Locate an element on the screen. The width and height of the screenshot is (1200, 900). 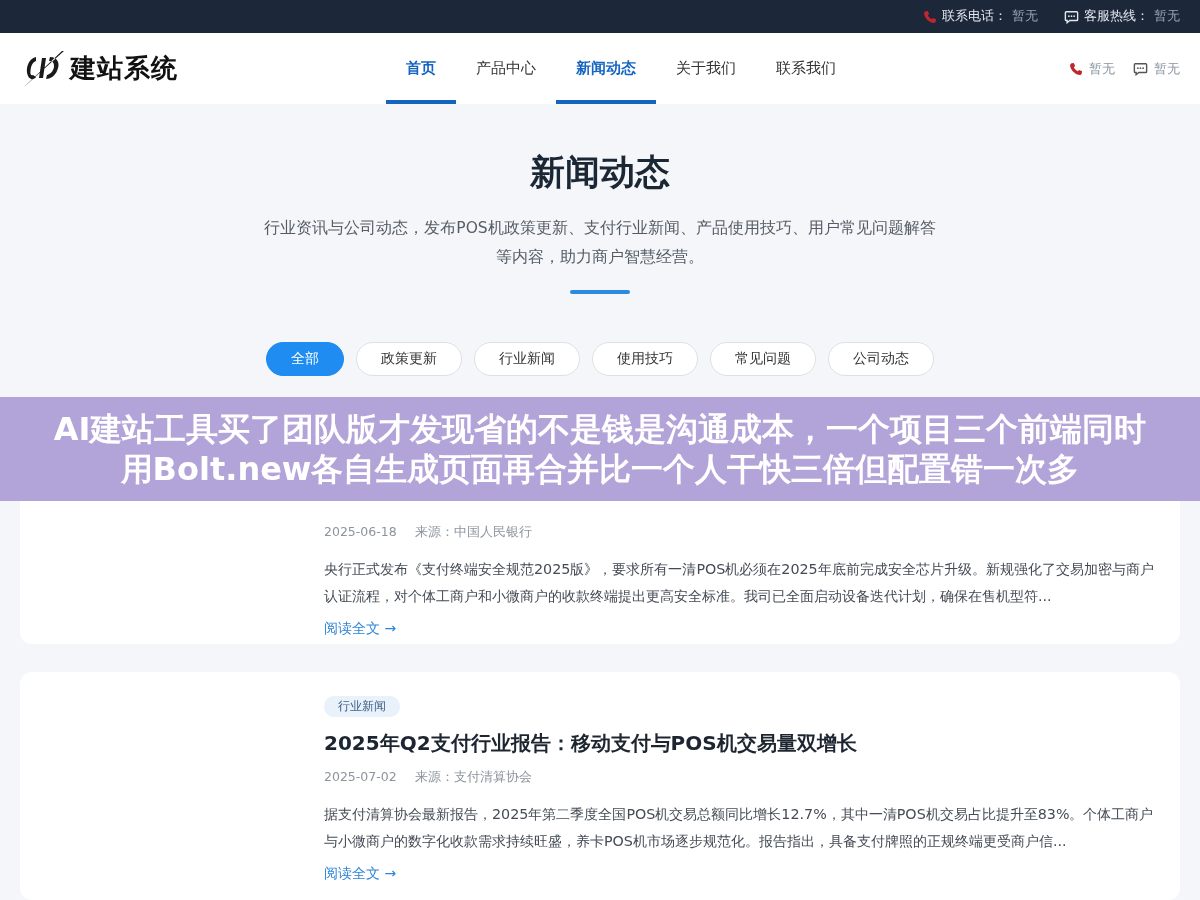
article-date: 2025-06-18 is located at coordinates (360, 532).